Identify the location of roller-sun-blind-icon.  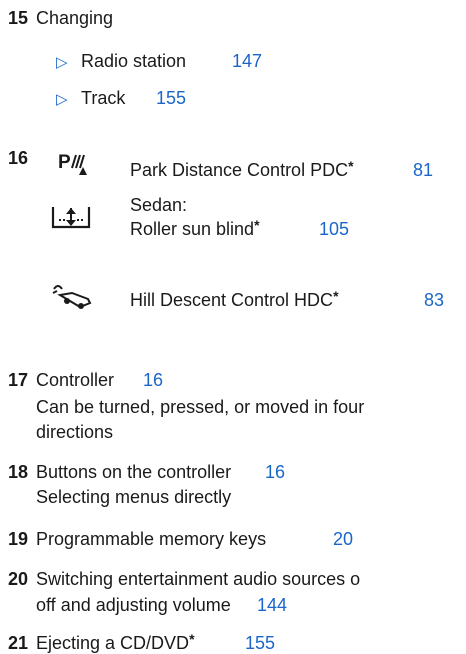
(71, 217).